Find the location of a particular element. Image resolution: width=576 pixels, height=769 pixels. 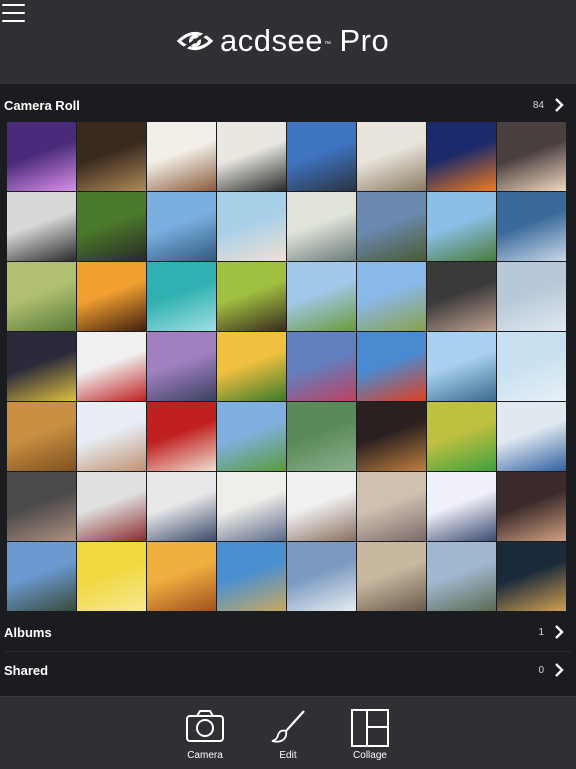

bottom-toolbar: Camera Edit Collage is located at coordinates (288, 732).